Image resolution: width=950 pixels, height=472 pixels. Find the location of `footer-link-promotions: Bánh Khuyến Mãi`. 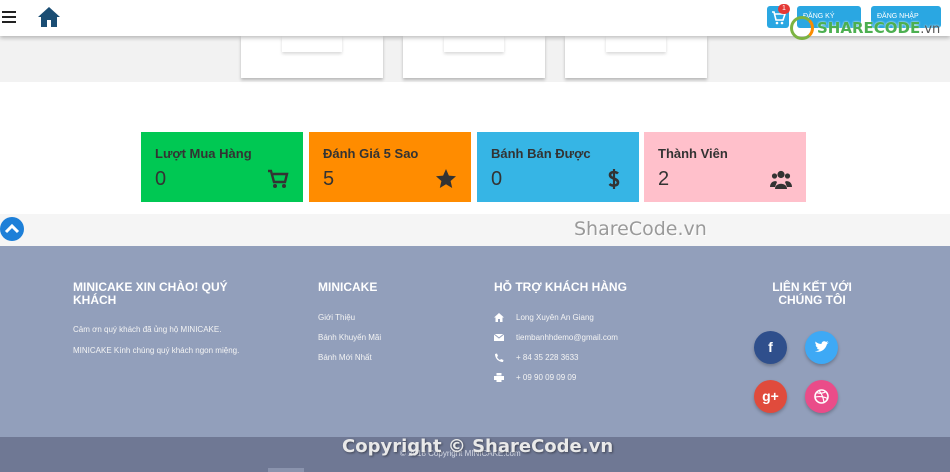

footer-link-promotions: Bánh Khuyến Mãi is located at coordinates (349, 337).